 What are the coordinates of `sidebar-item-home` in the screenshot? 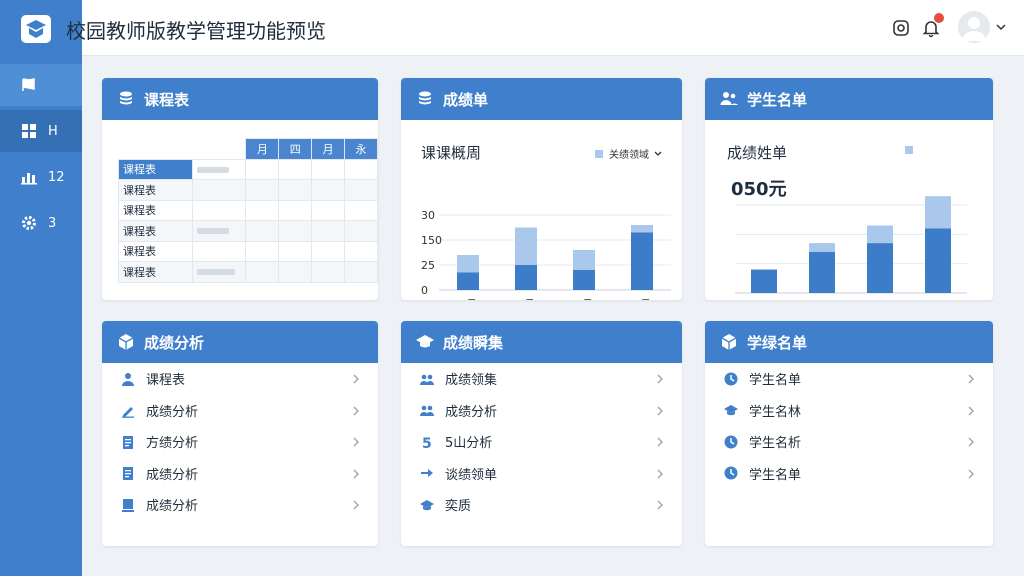 It's located at (41, 85).